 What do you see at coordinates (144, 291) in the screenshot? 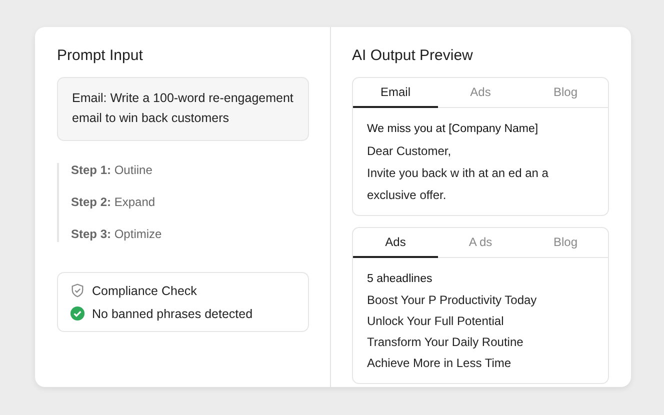
I see `compliance-title: Compliance Check` at bounding box center [144, 291].